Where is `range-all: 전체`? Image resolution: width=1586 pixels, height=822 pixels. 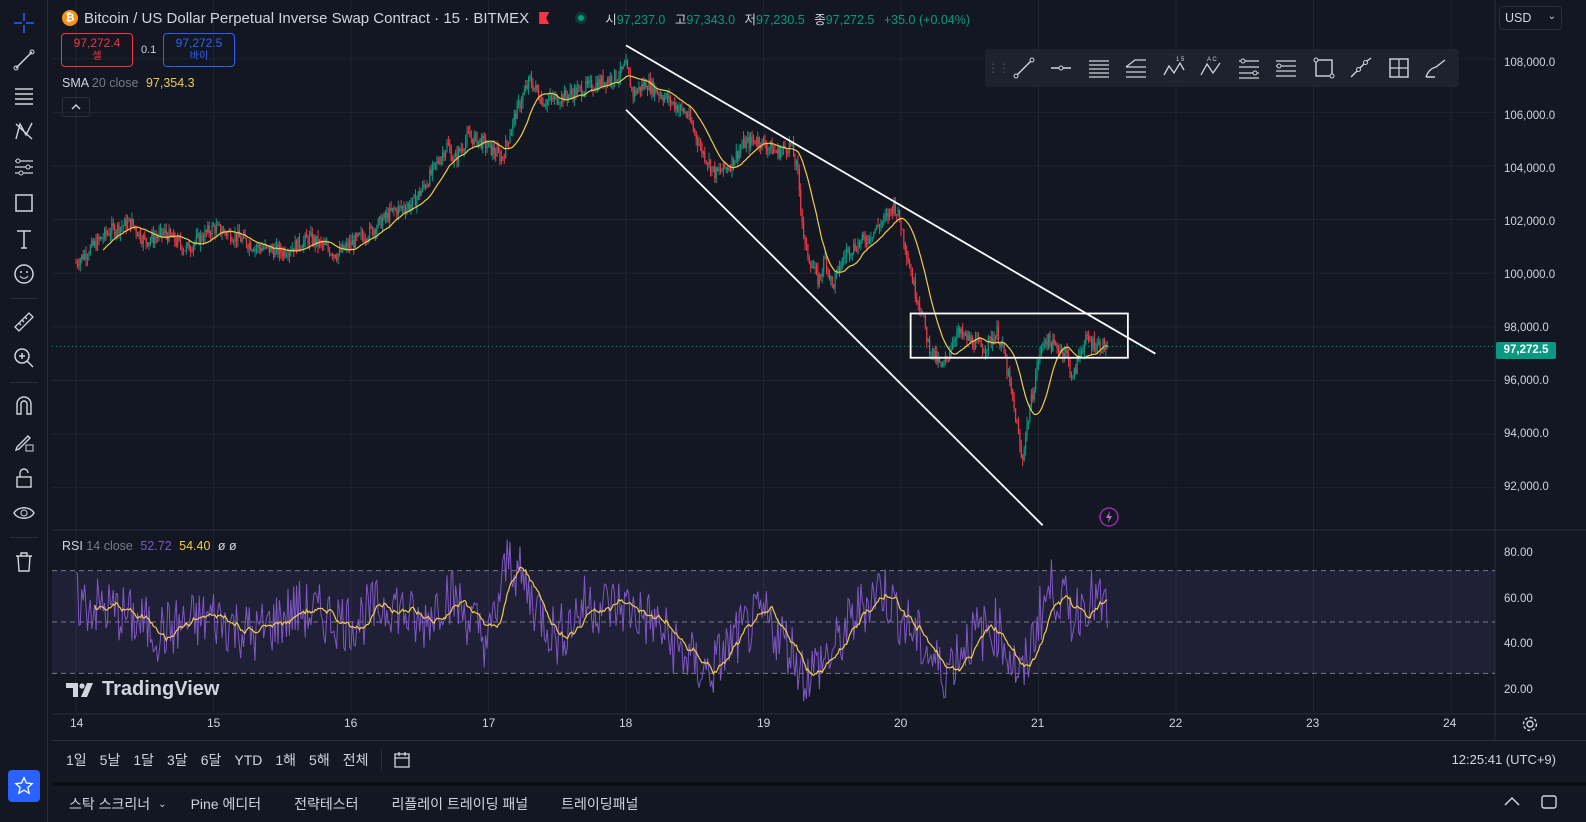 range-all: 전체 is located at coordinates (356, 760).